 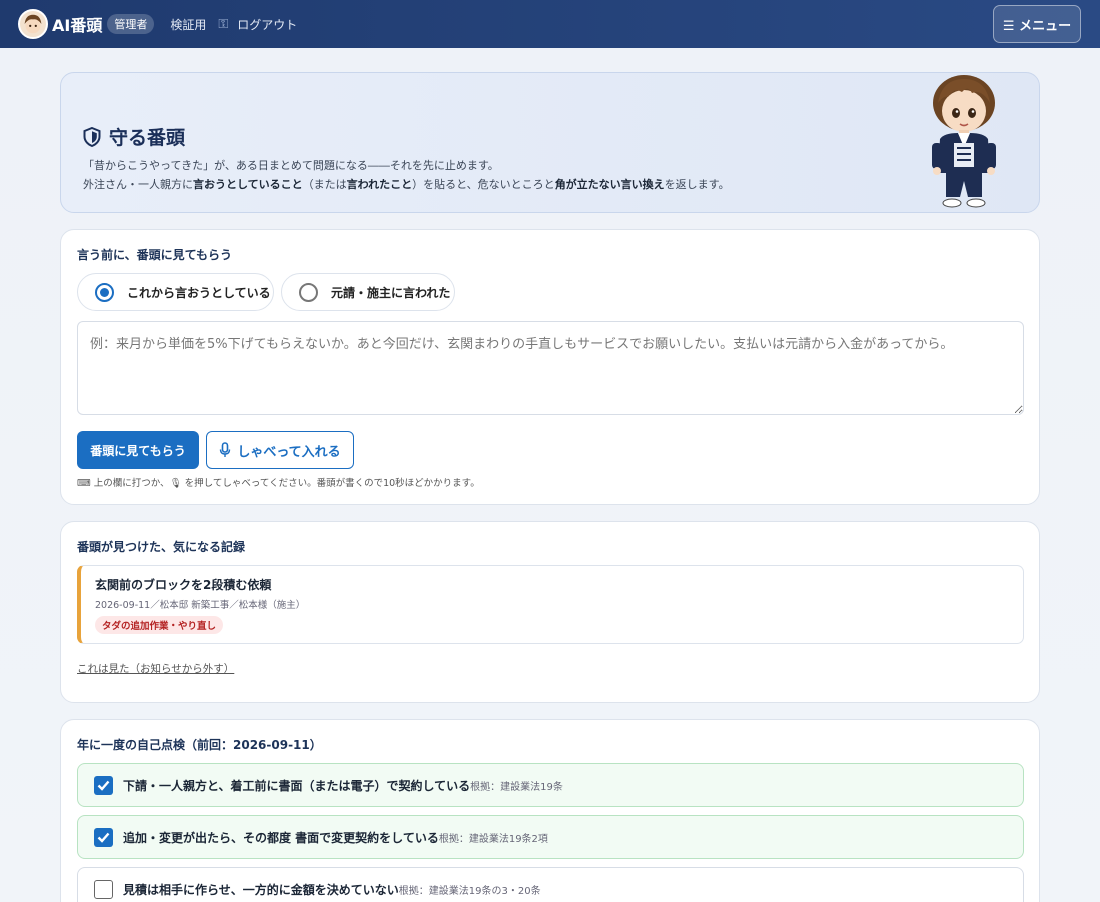 What do you see at coordinates (697, 184) in the screenshot?
I see `hero-desc-part: を返します。` at bounding box center [697, 184].